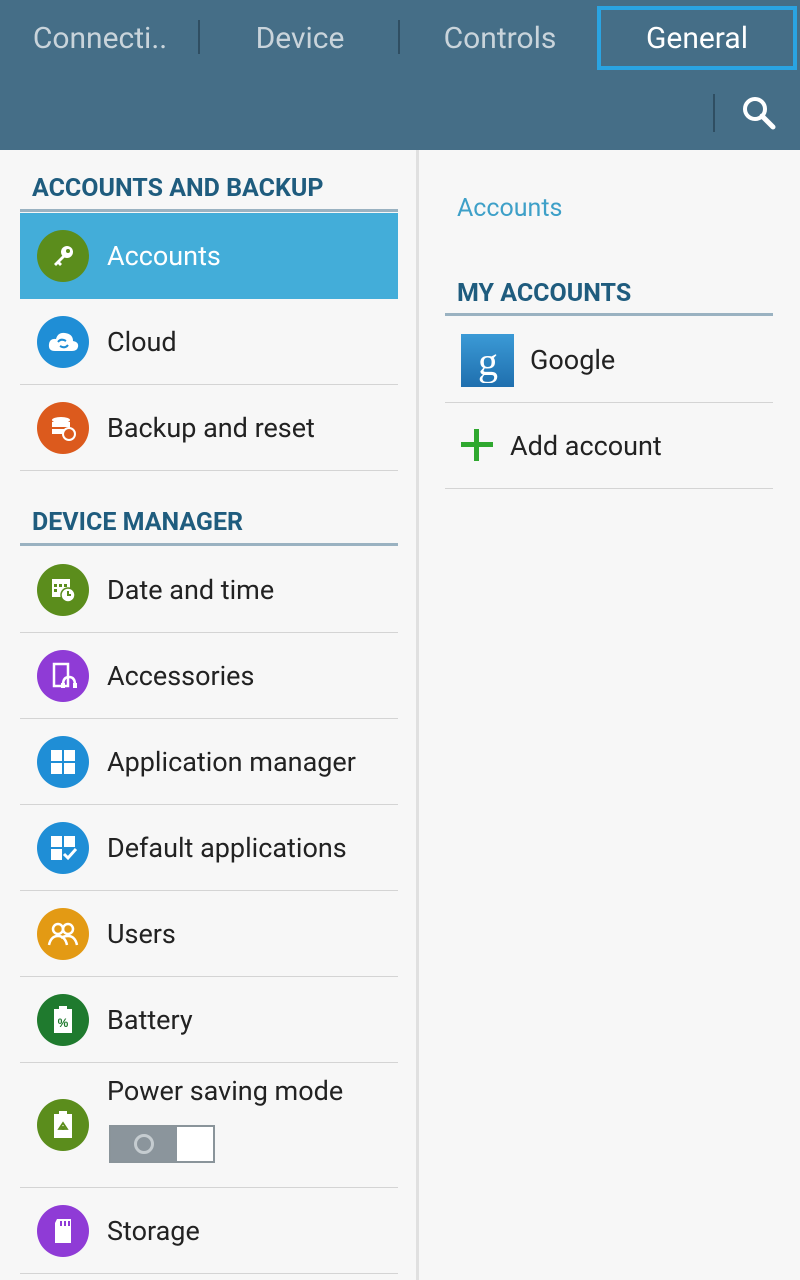 The width and height of the screenshot is (800, 1280). I want to click on grid-apps-icon, so click(63, 761).